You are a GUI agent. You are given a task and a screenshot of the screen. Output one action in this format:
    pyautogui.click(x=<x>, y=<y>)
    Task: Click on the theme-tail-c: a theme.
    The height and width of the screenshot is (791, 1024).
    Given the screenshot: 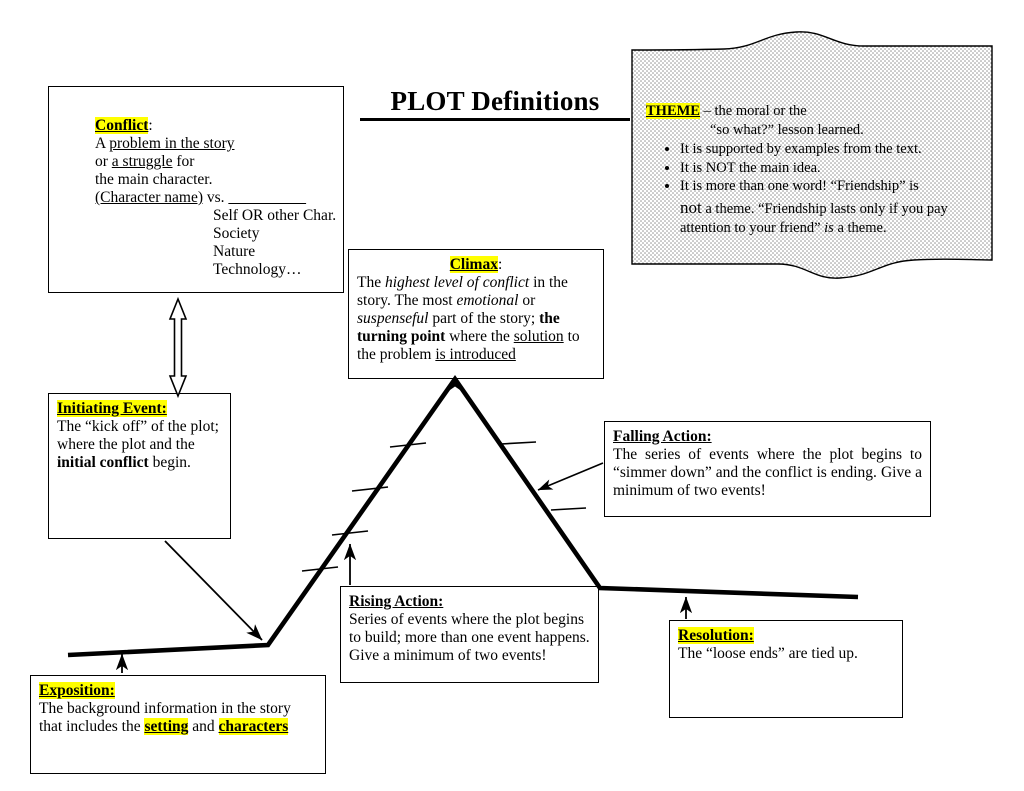 What is the action you would take?
    pyautogui.click(x=860, y=228)
    